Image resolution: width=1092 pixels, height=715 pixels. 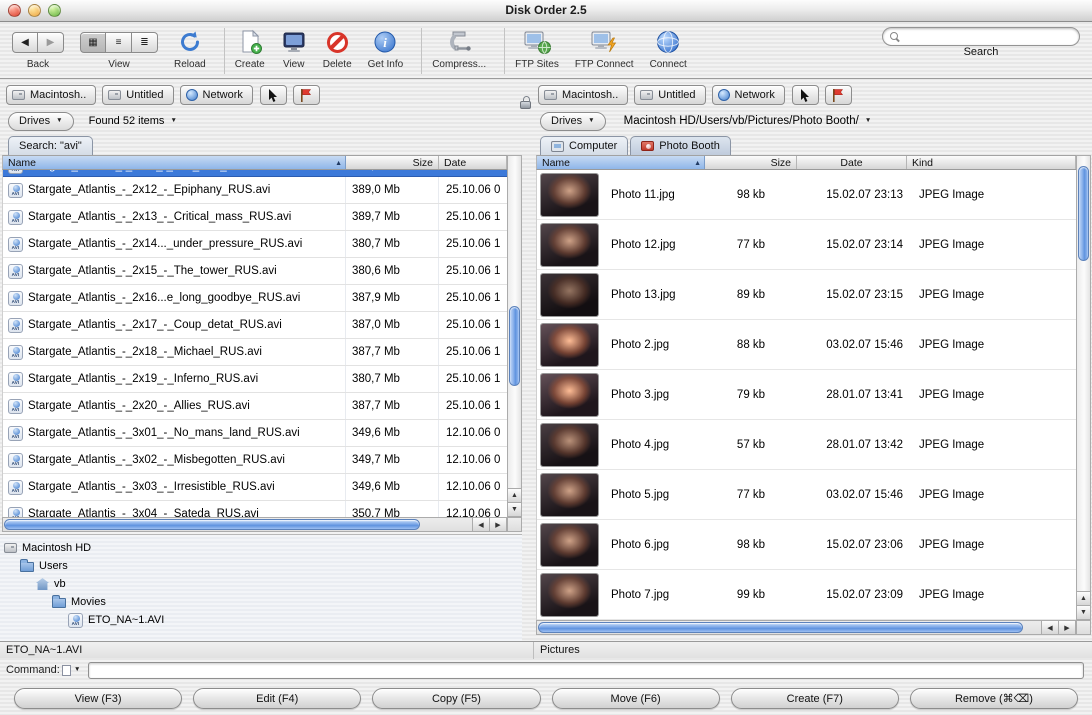 What do you see at coordinates (895, 36) in the screenshot?
I see `search-icon` at bounding box center [895, 36].